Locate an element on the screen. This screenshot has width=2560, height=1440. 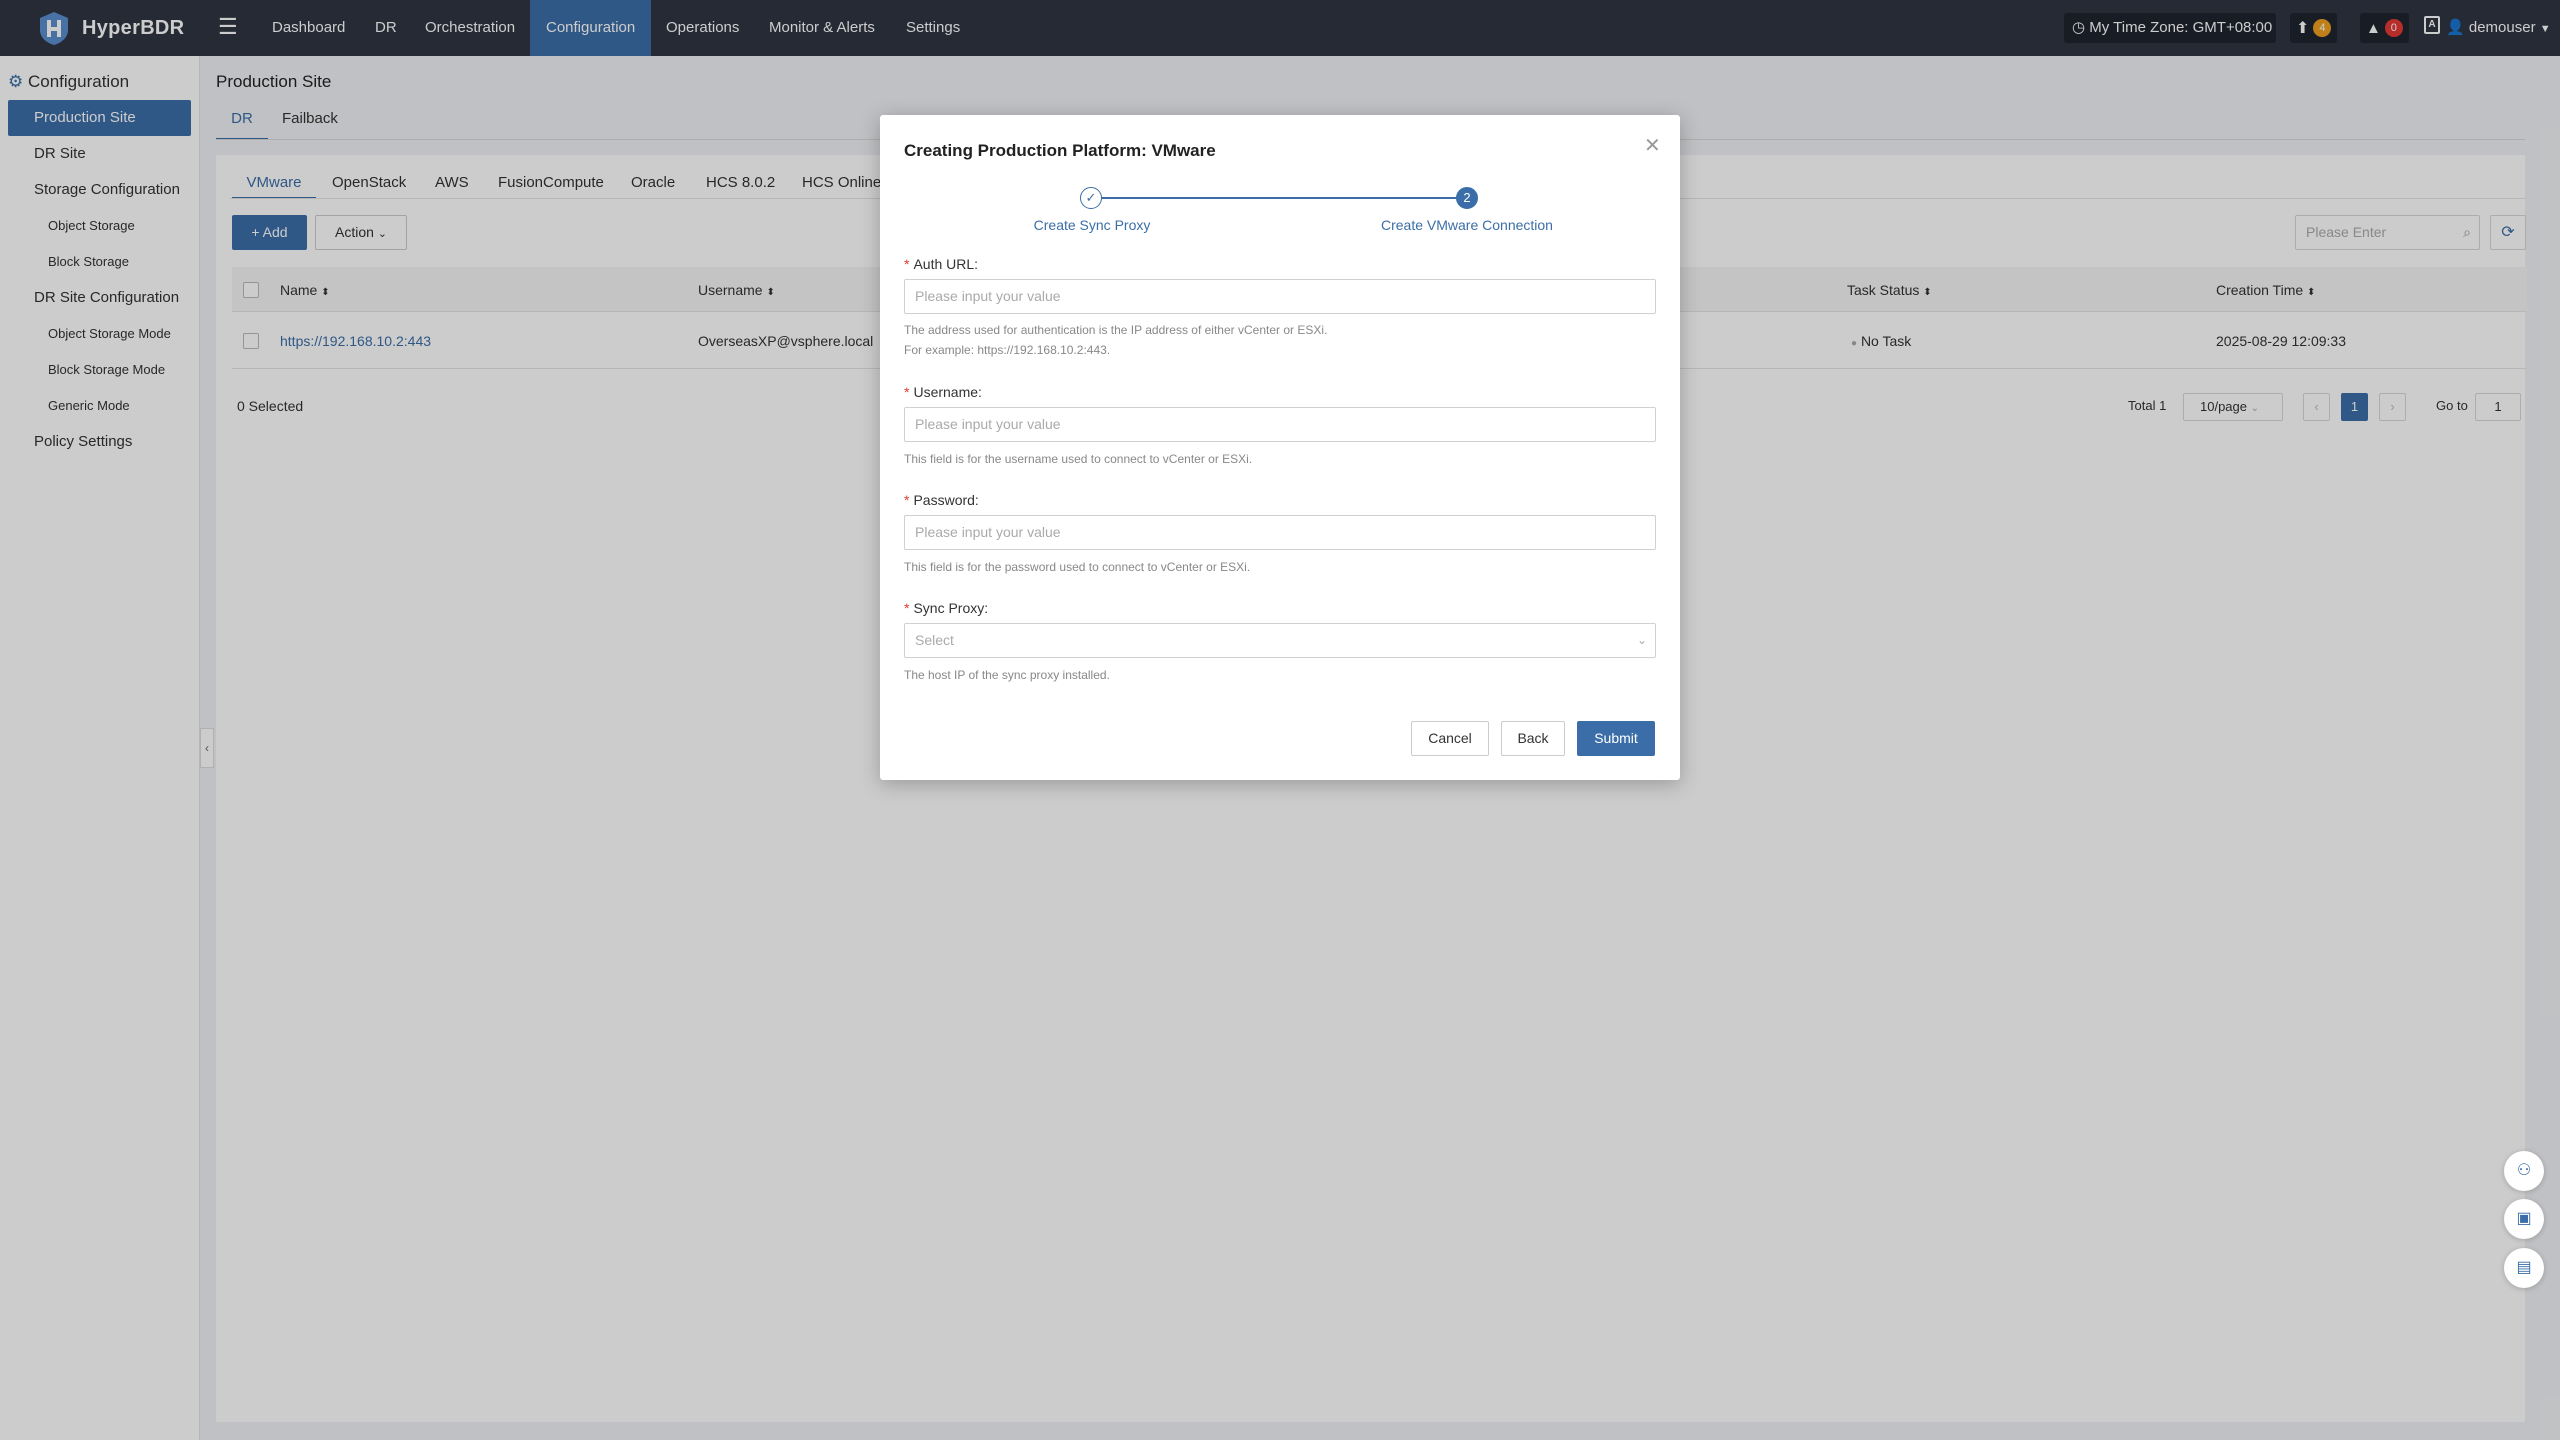
chevron-down-icon: ⌄ is located at coordinates (1641, 640).